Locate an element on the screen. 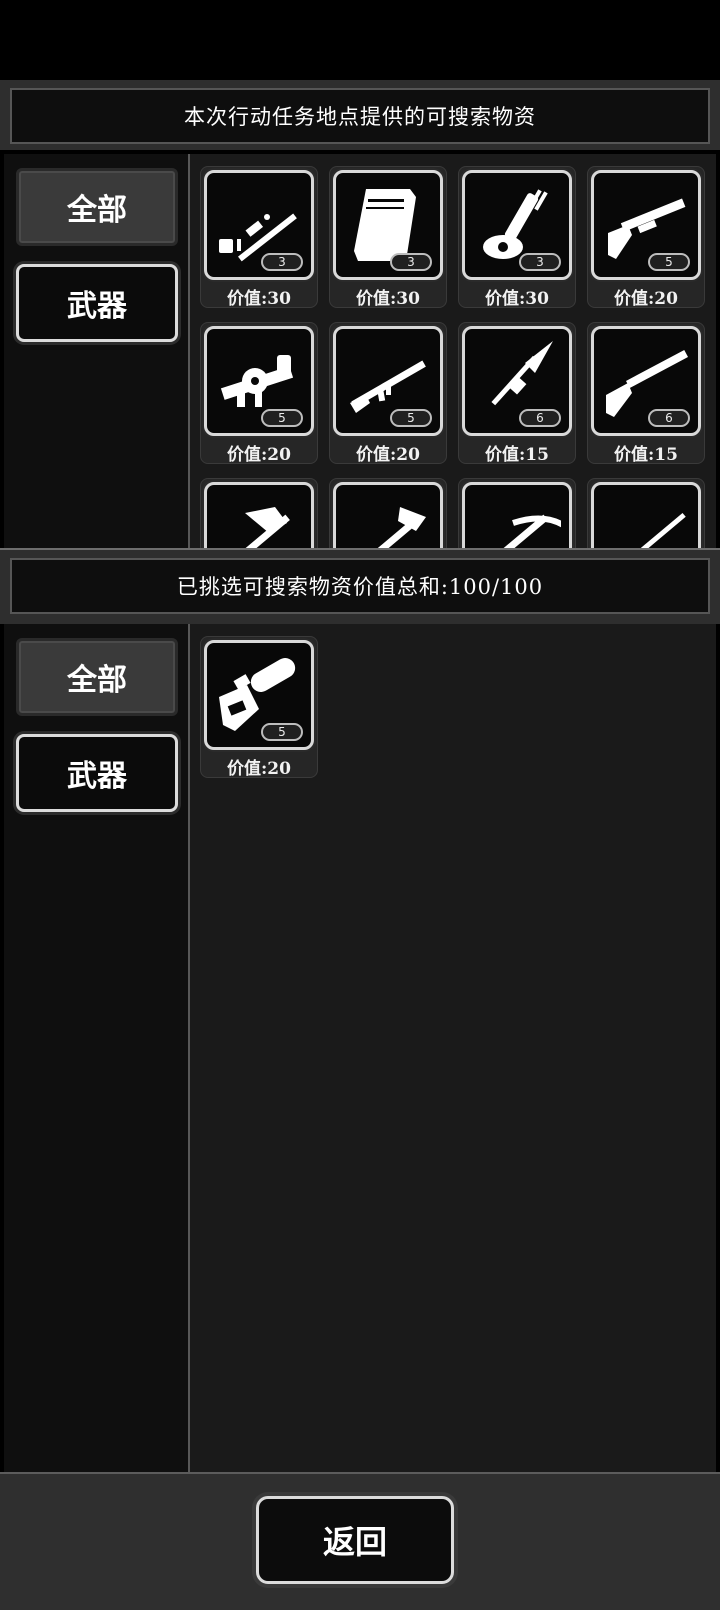 This screenshot has width=720, height=1610. tab-all-selected: 全部 is located at coordinates (97, 677).